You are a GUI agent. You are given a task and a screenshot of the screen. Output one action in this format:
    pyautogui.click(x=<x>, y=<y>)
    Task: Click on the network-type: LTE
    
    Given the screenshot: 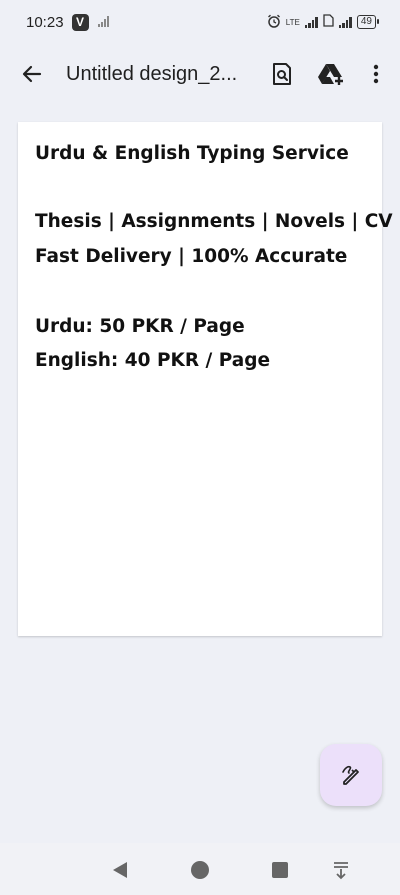 What is the action you would take?
    pyautogui.click(x=292, y=22)
    